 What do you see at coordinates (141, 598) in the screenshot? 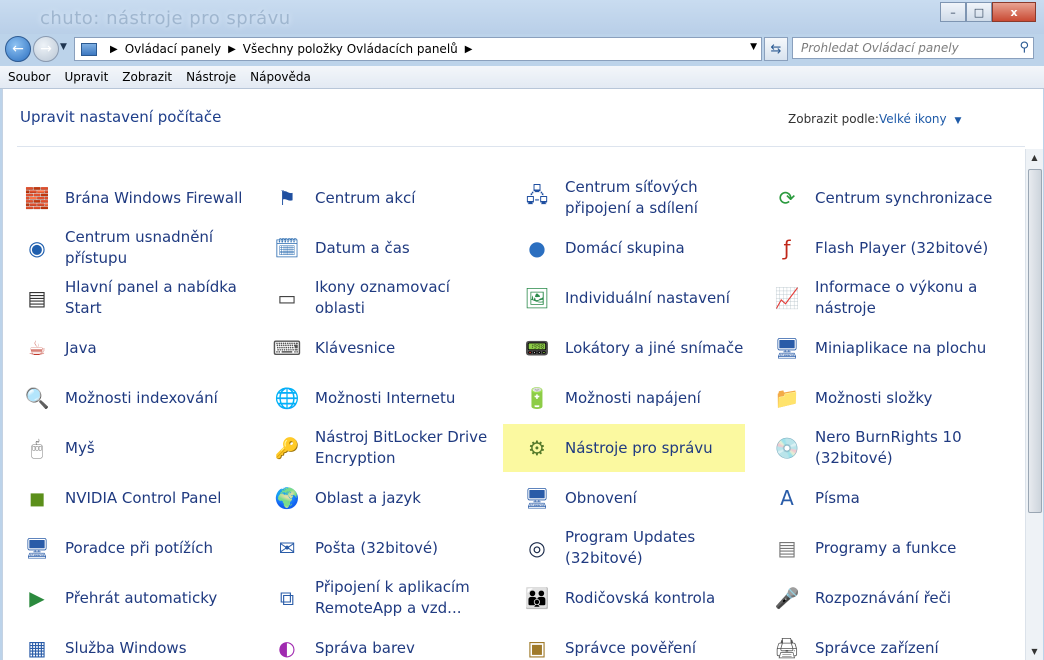
I see `item-label: Přehrát automaticky` at bounding box center [141, 598].